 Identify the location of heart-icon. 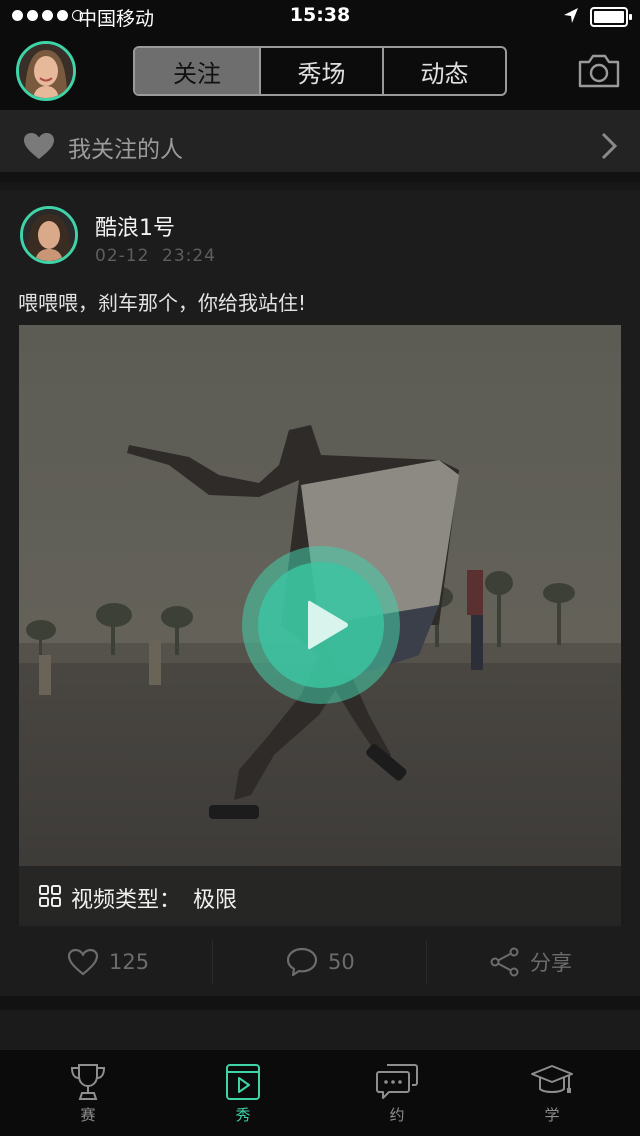
(39, 146).